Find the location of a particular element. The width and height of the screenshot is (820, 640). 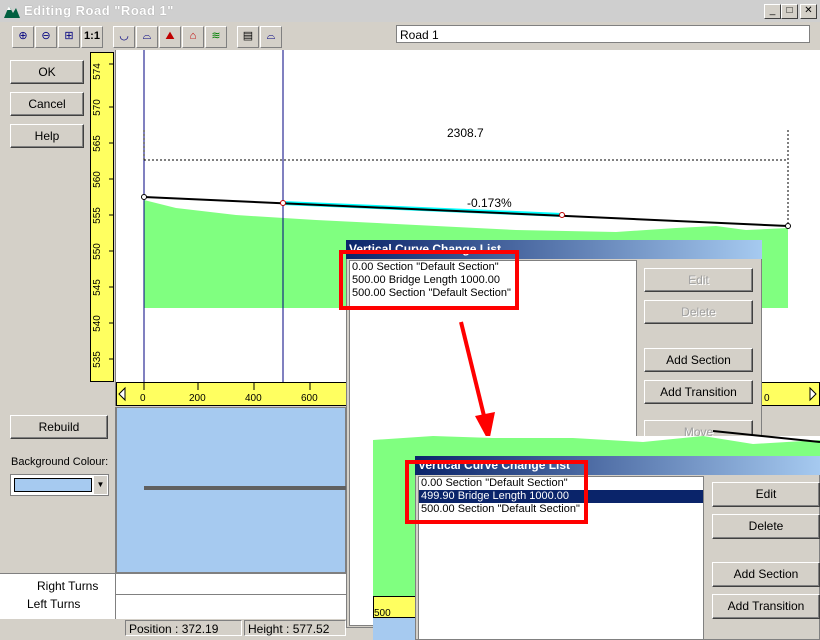

app-icon is located at coordinates (12, 10).